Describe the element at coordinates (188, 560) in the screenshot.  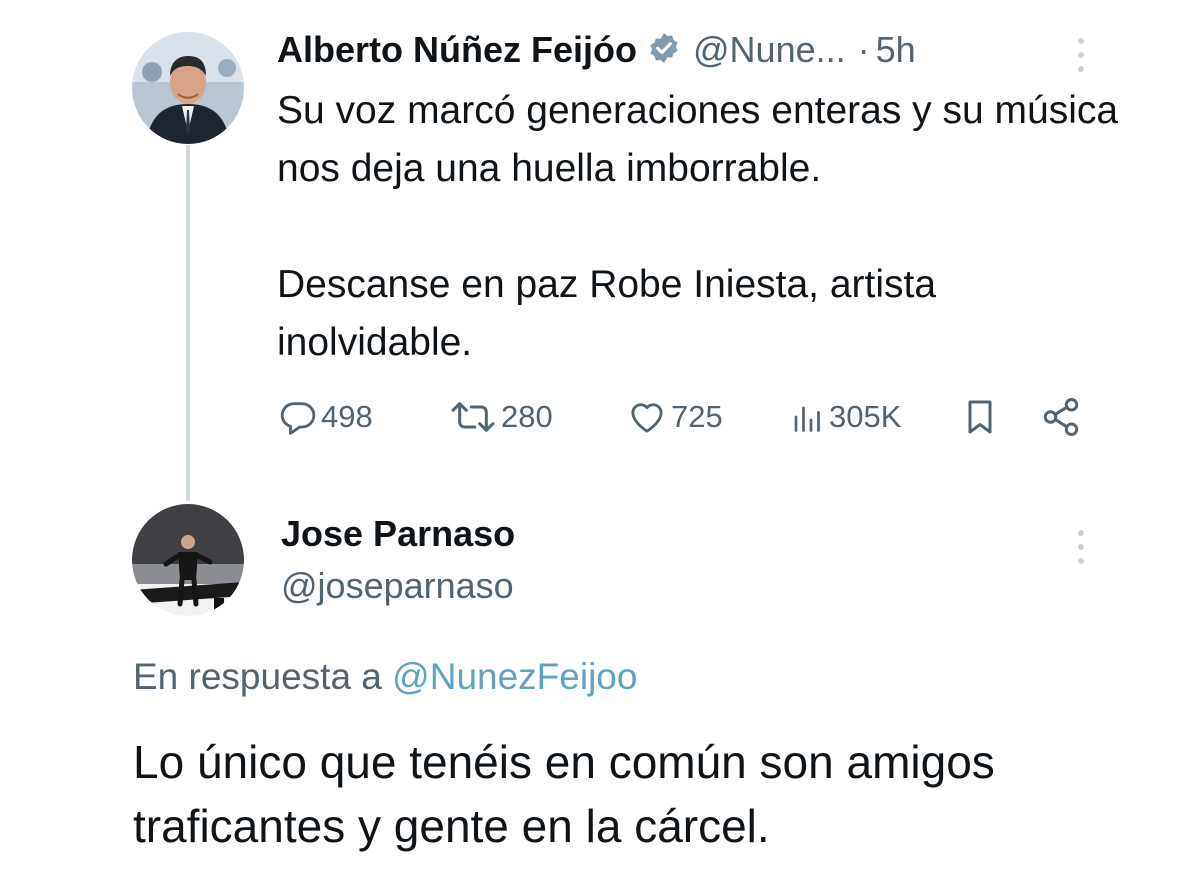
I see `reply-author-avatar` at that location.